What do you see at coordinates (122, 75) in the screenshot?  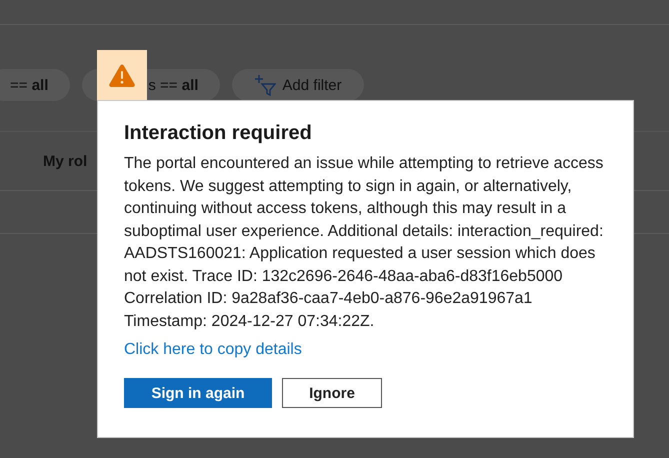 I see `warning-icon` at bounding box center [122, 75].